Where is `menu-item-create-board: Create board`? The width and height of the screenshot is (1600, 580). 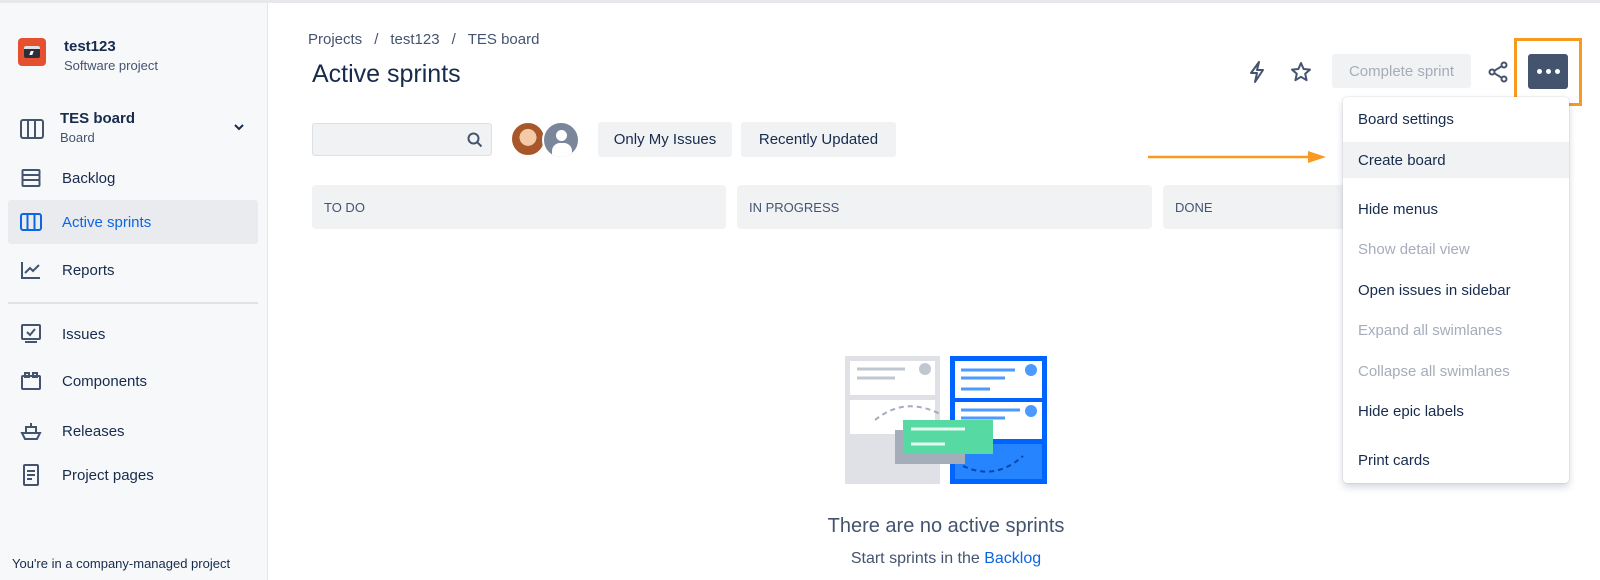 menu-item-create-board: Create board is located at coordinates (1456, 160).